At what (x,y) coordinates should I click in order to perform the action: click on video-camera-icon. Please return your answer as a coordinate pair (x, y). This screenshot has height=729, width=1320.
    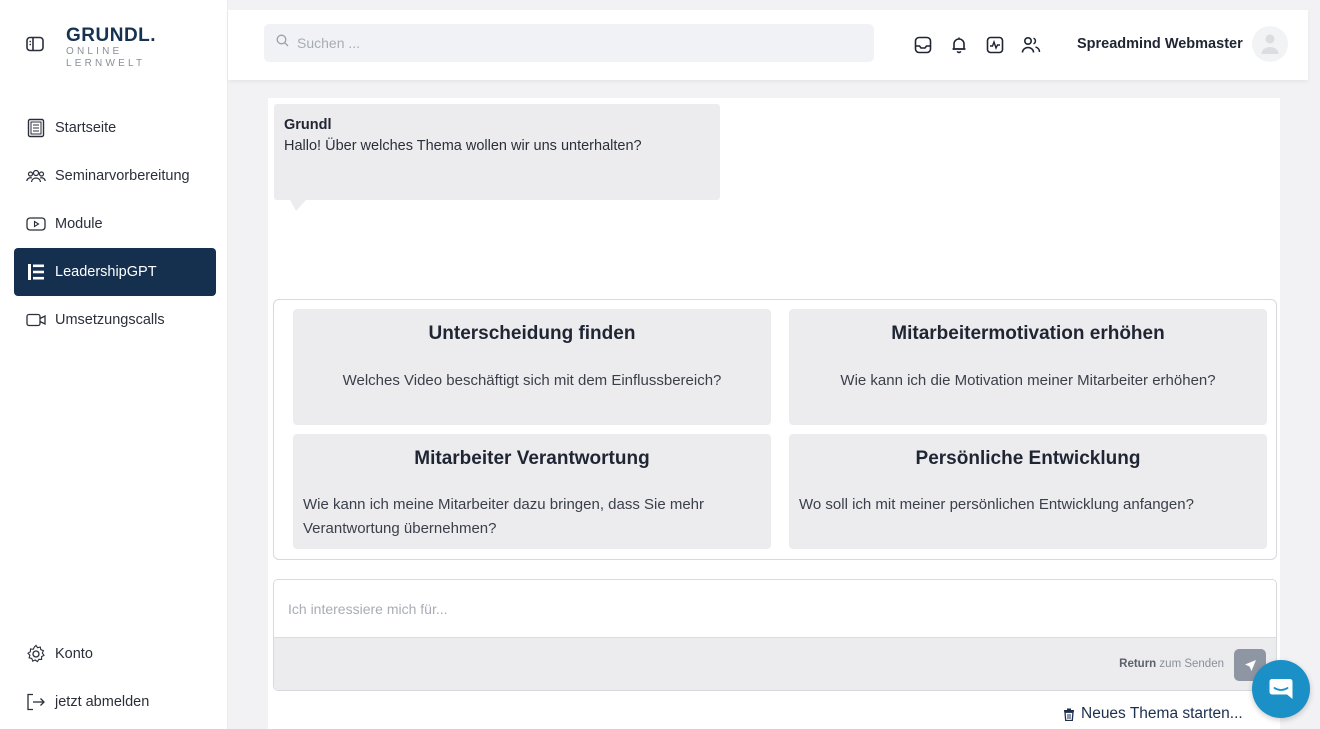
    Looking at the image, I should click on (36, 320).